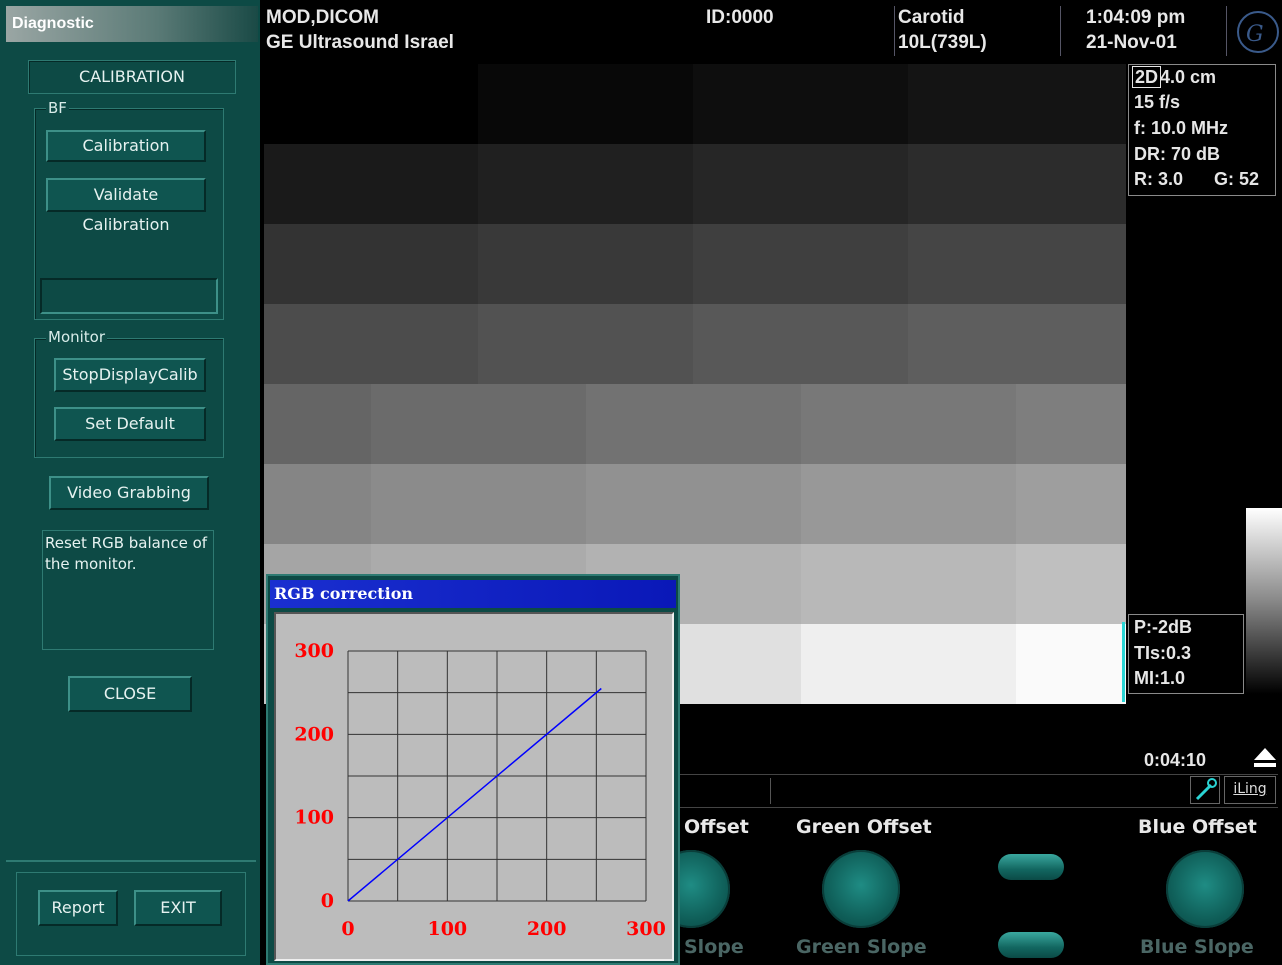 This screenshot has width=1282, height=965. What do you see at coordinates (1181, 128) in the screenshot?
I see `frequency-value: f: 10.0 MHz` at bounding box center [1181, 128].